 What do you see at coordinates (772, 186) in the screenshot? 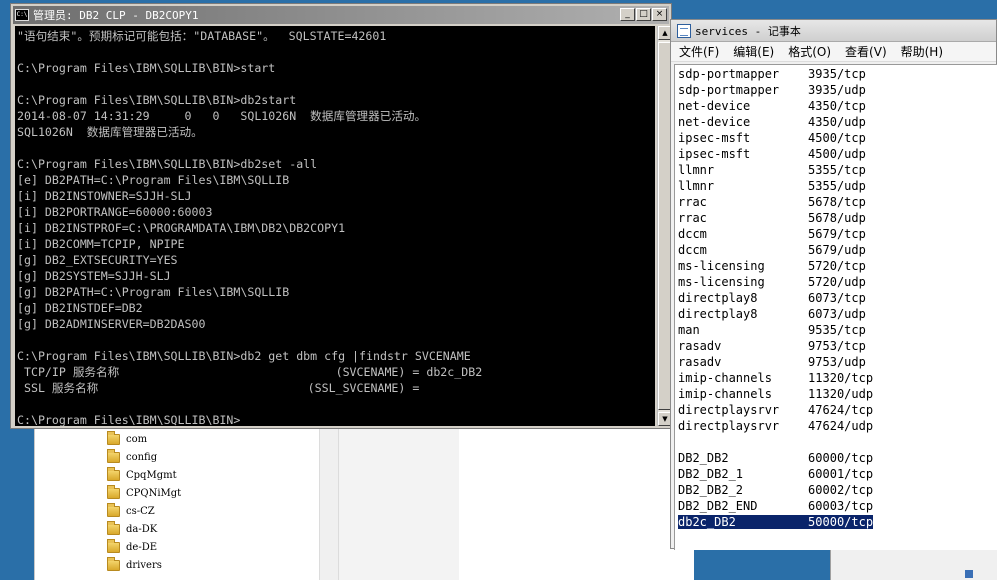
I see `services-line: llmnr 5355/udp` at bounding box center [772, 186].